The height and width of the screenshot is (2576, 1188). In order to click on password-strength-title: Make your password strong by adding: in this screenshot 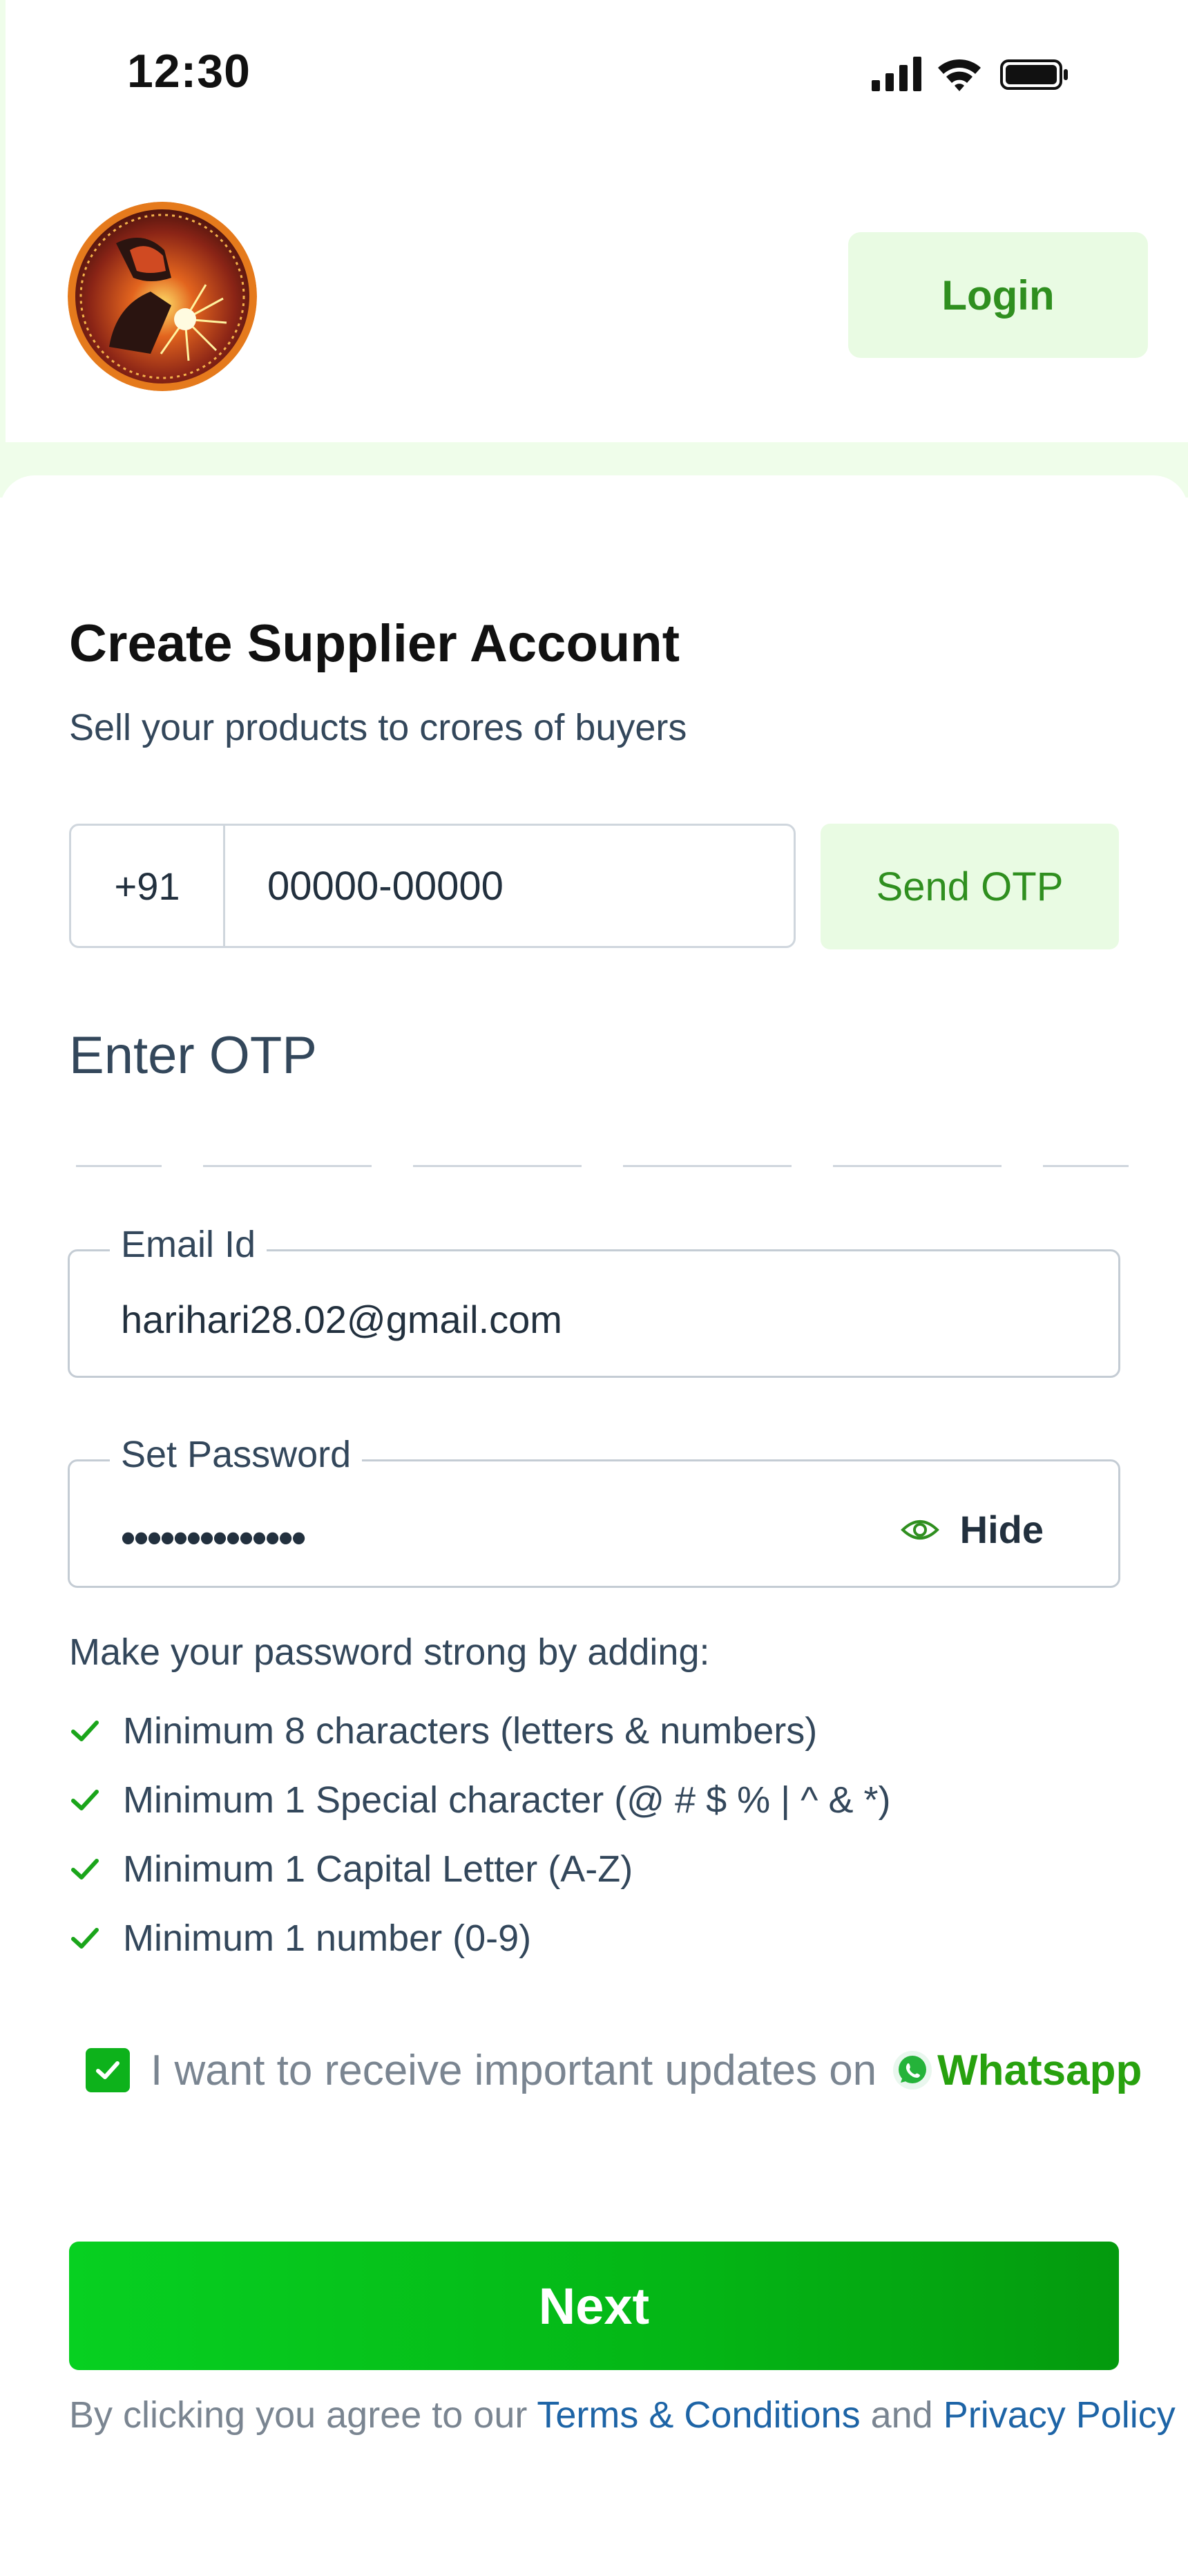, I will do `click(390, 1652)`.